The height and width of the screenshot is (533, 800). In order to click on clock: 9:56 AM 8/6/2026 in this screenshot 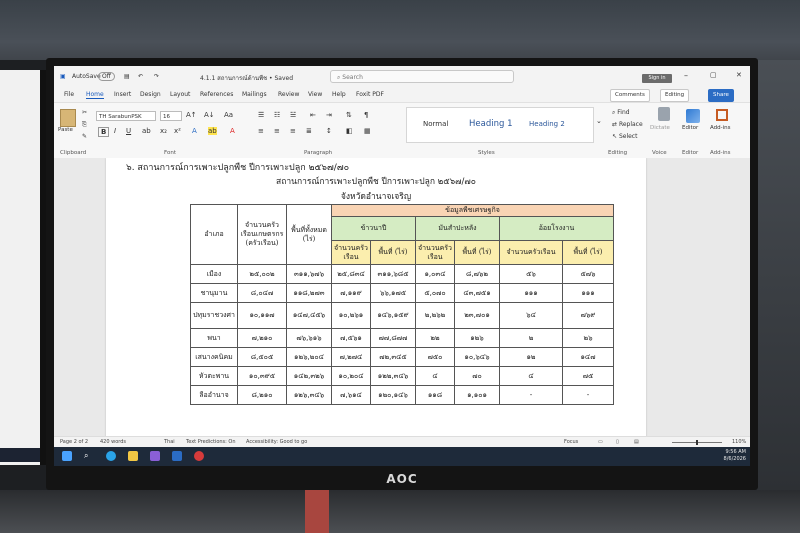, I will do `click(728, 456)`.